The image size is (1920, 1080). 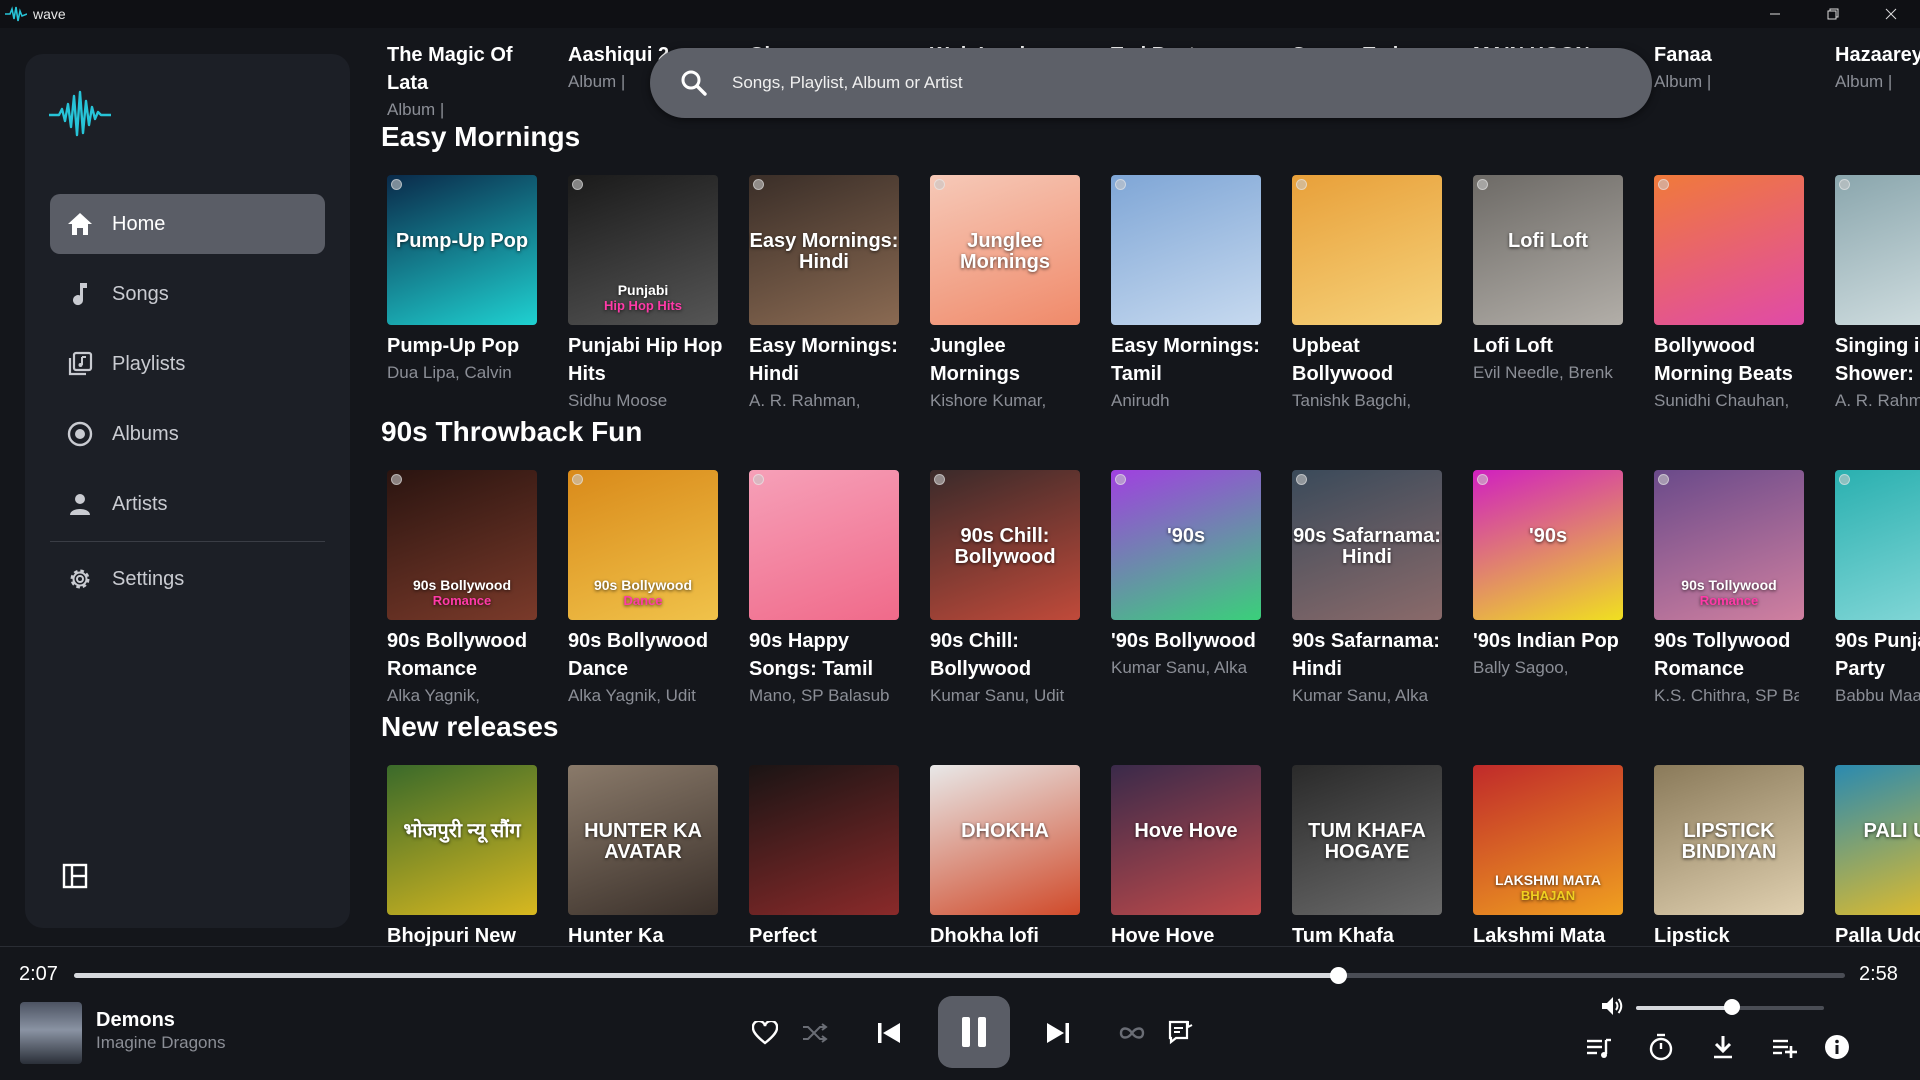 What do you see at coordinates (1599, 1048) in the screenshot?
I see `queue-button` at bounding box center [1599, 1048].